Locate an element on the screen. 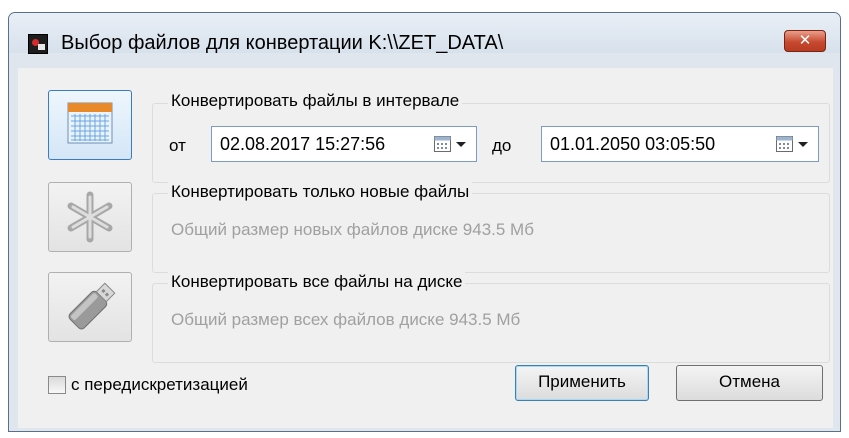  calendar-icon is located at coordinates (90, 123).